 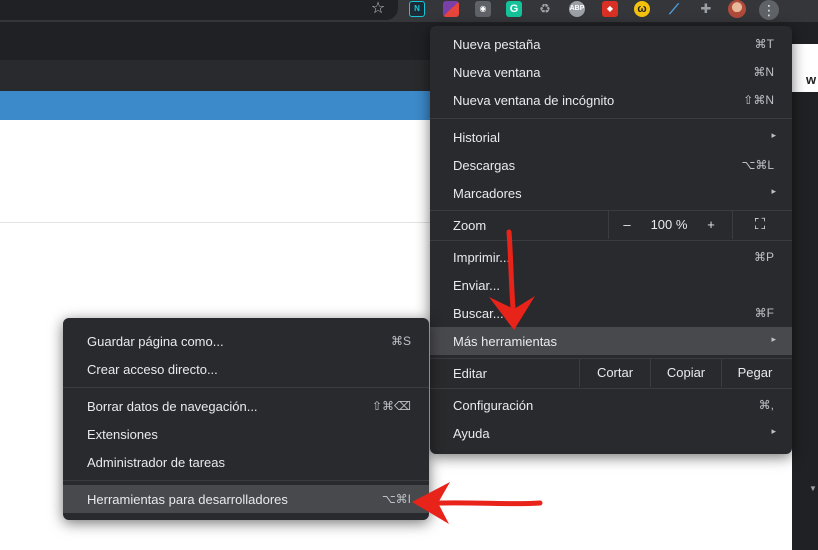 What do you see at coordinates (477, 503) in the screenshot?
I see `left-arrow-annotation` at bounding box center [477, 503].